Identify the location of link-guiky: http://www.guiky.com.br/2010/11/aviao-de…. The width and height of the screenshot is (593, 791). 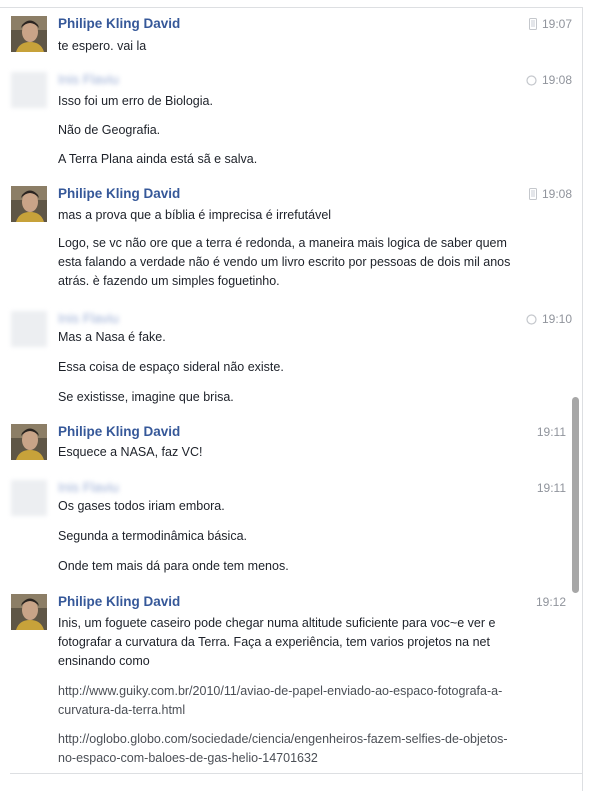
(288, 701).